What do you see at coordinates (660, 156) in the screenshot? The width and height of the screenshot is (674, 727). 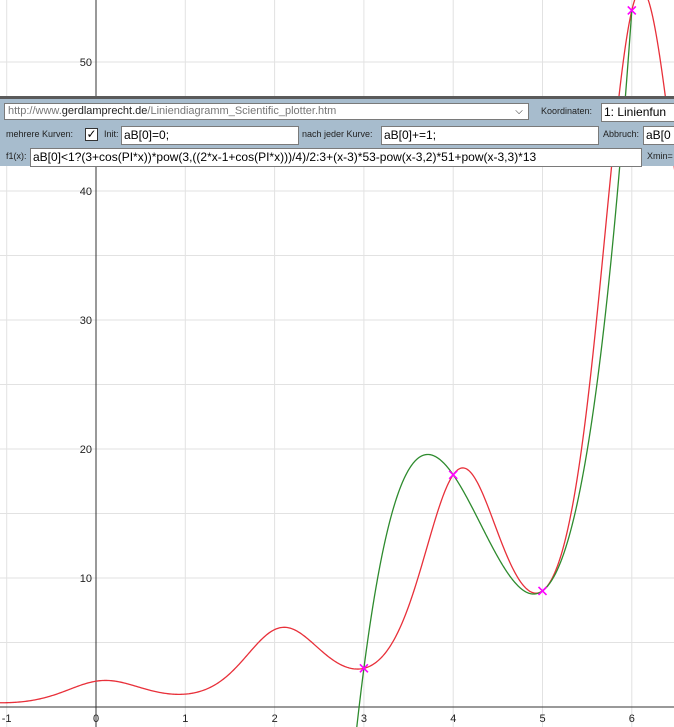 I see `xmin-label: Xmin=` at bounding box center [660, 156].